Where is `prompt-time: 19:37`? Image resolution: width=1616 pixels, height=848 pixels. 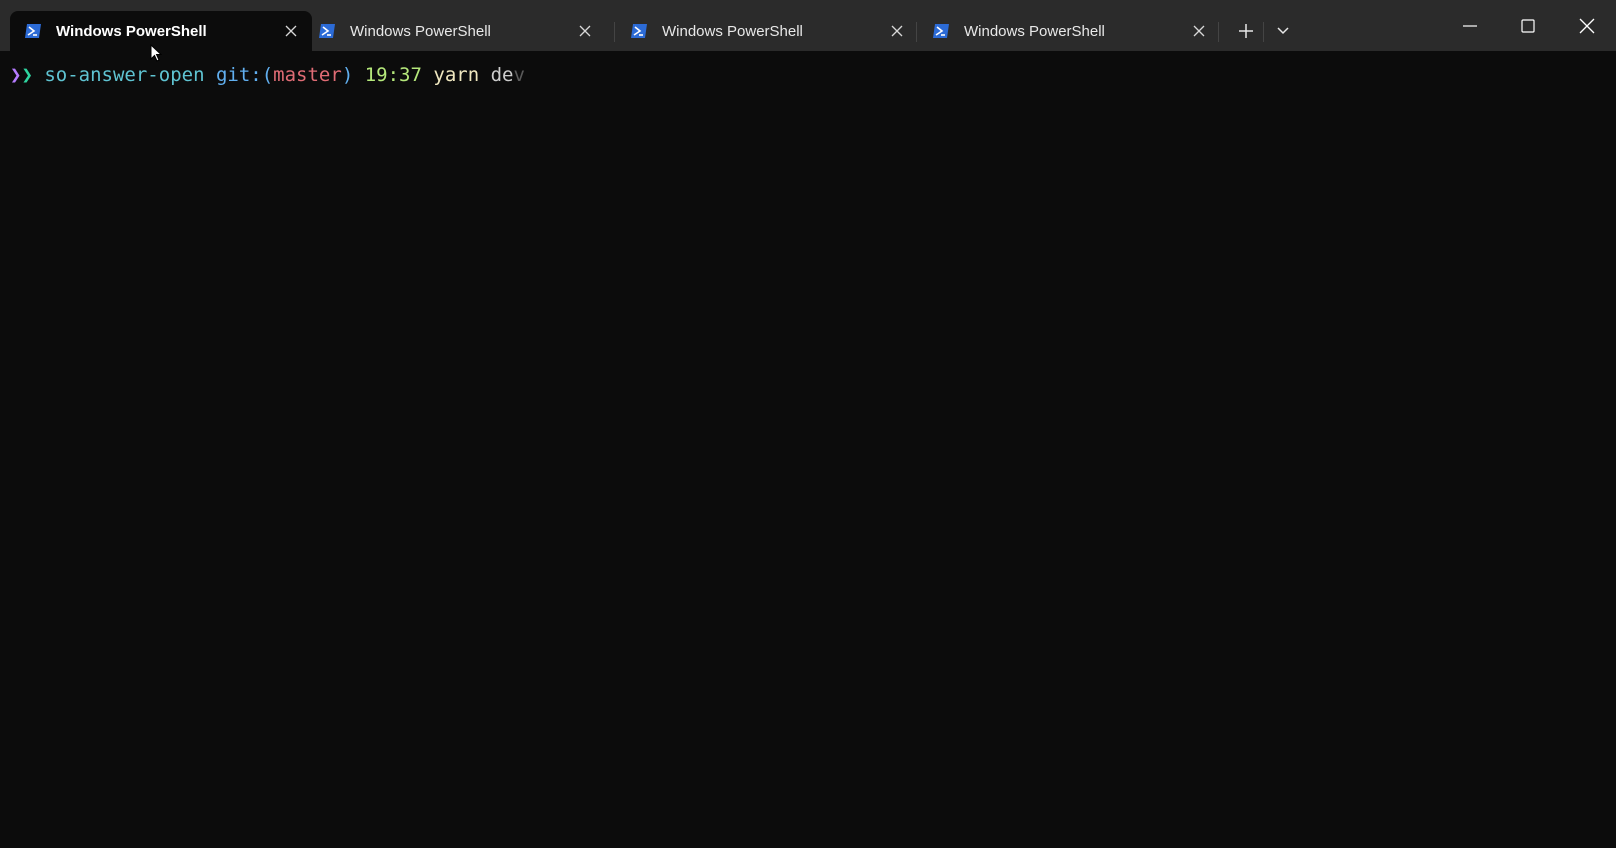 prompt-time: 19:37 is located at coordinates (393, 75).